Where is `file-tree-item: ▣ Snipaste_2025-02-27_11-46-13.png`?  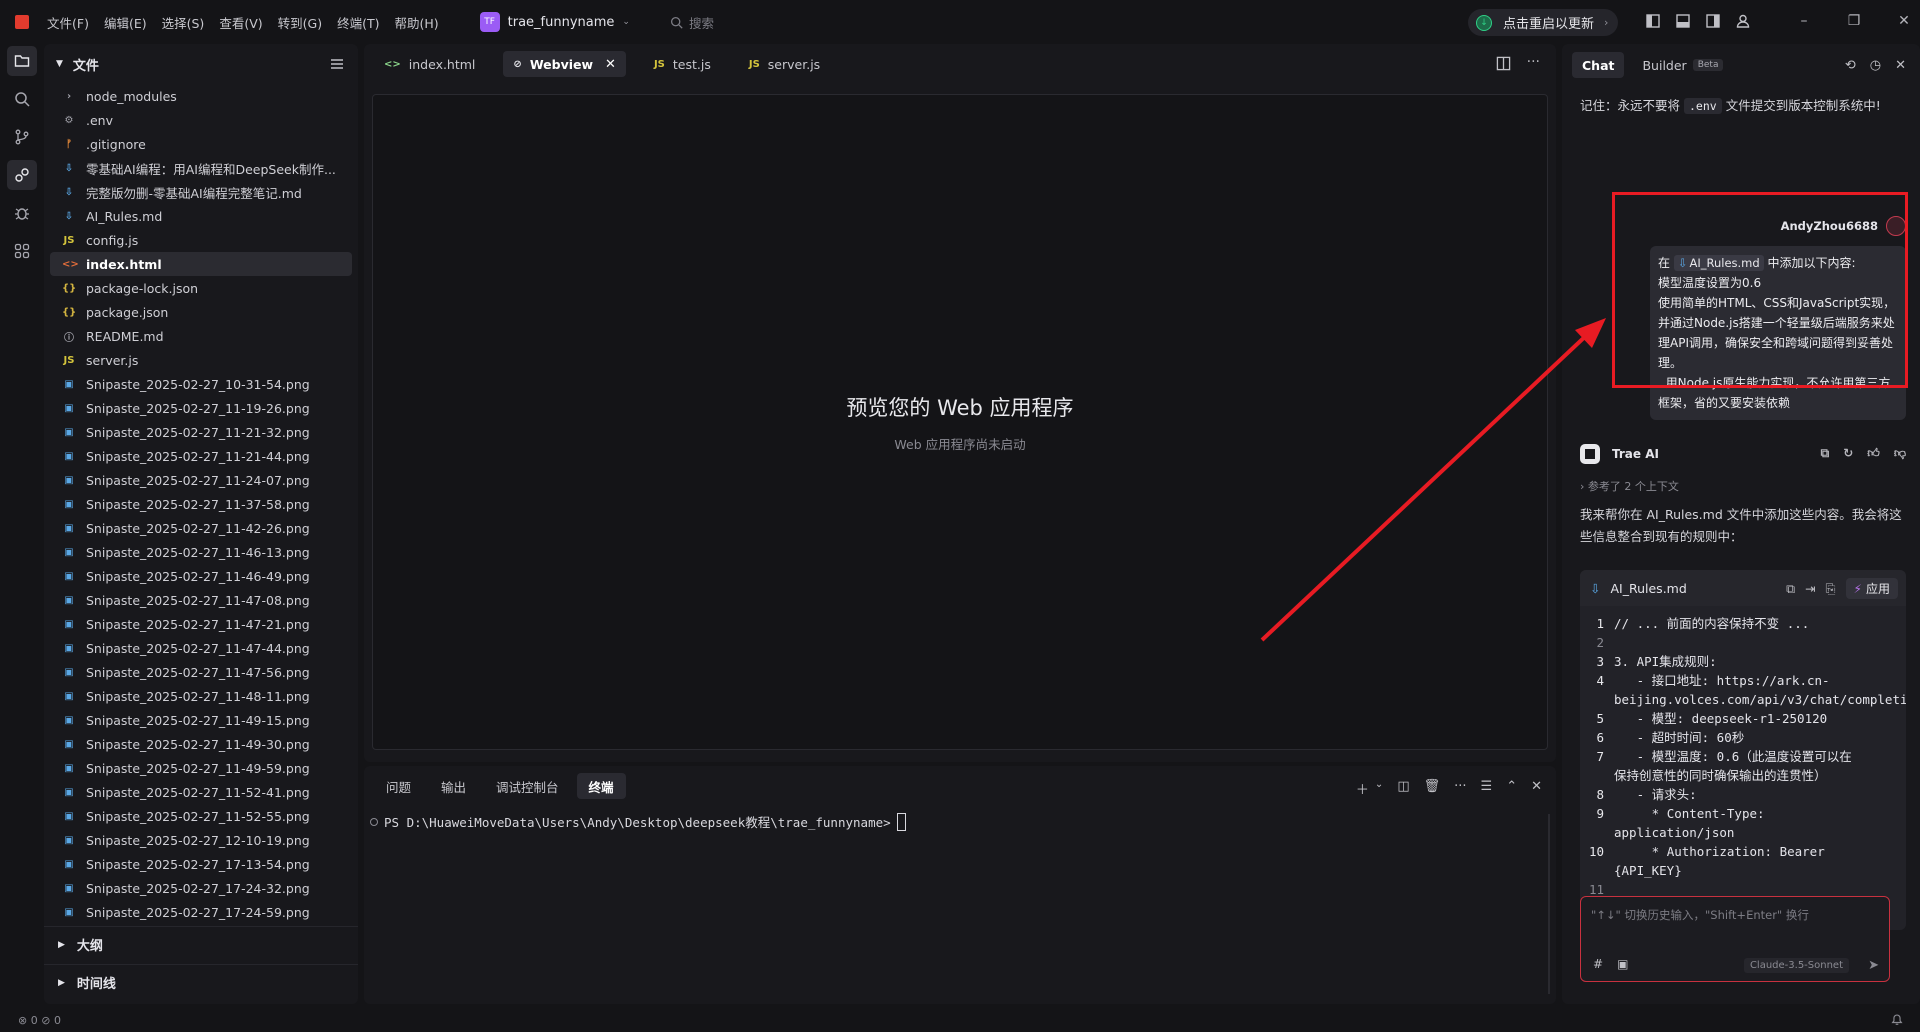
file-tree-item: ▣ Snipaste_2025-02-27_11-46-13.png is located at coordinates (201, 552).